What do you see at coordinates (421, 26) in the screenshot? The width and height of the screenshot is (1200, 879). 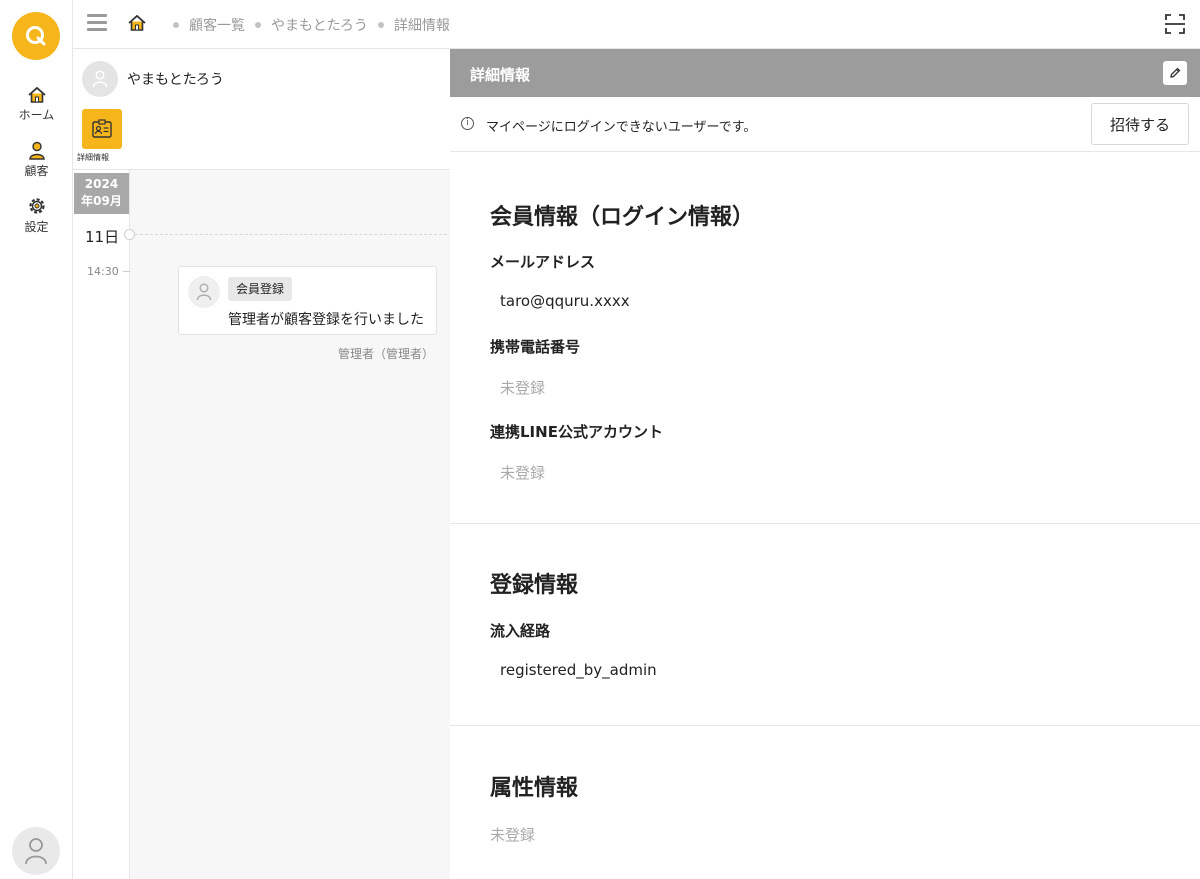 I see `breadcrumb-current: 詳細情報` at bounding box center [421, 26].